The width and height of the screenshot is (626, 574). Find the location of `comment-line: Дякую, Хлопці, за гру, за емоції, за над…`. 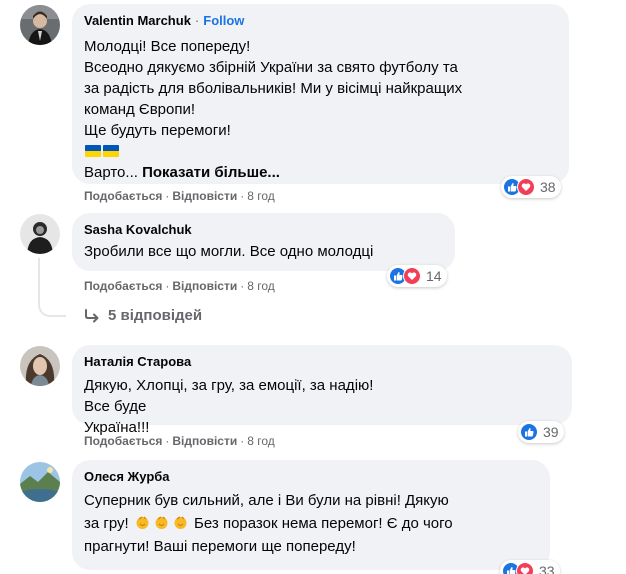

comment-line: Дякую, Хлопці, за гру, за емоції, за над… is located at coordinates (229, 385).